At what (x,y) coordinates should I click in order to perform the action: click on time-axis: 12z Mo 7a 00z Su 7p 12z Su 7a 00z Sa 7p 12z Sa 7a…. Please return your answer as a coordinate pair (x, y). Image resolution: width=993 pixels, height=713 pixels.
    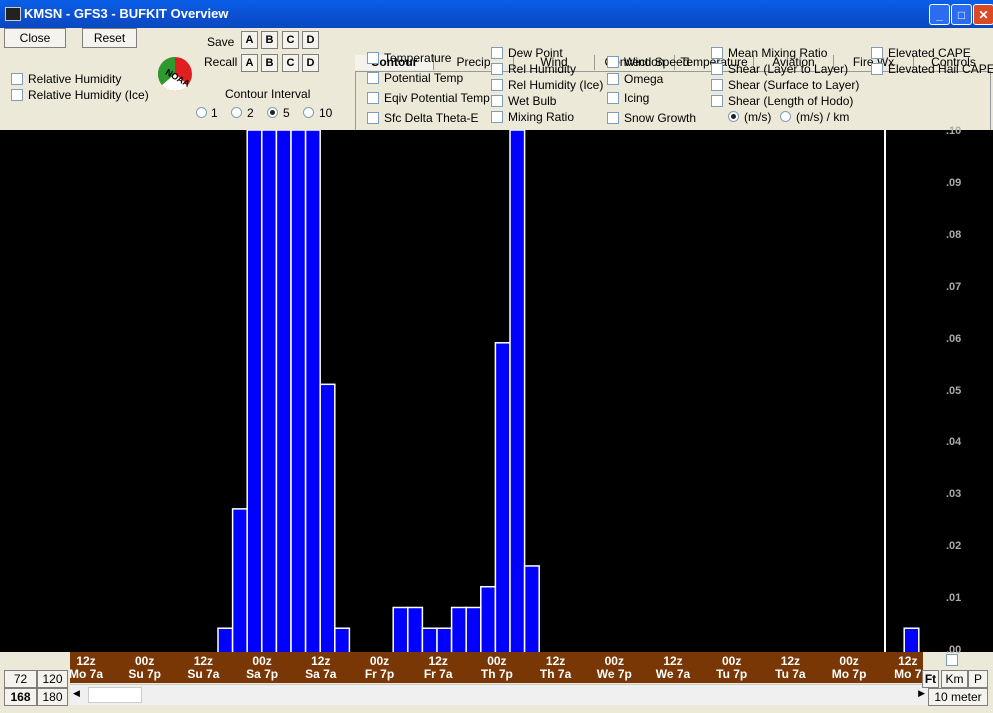
    Looking at the image, I should click on (496, 667).